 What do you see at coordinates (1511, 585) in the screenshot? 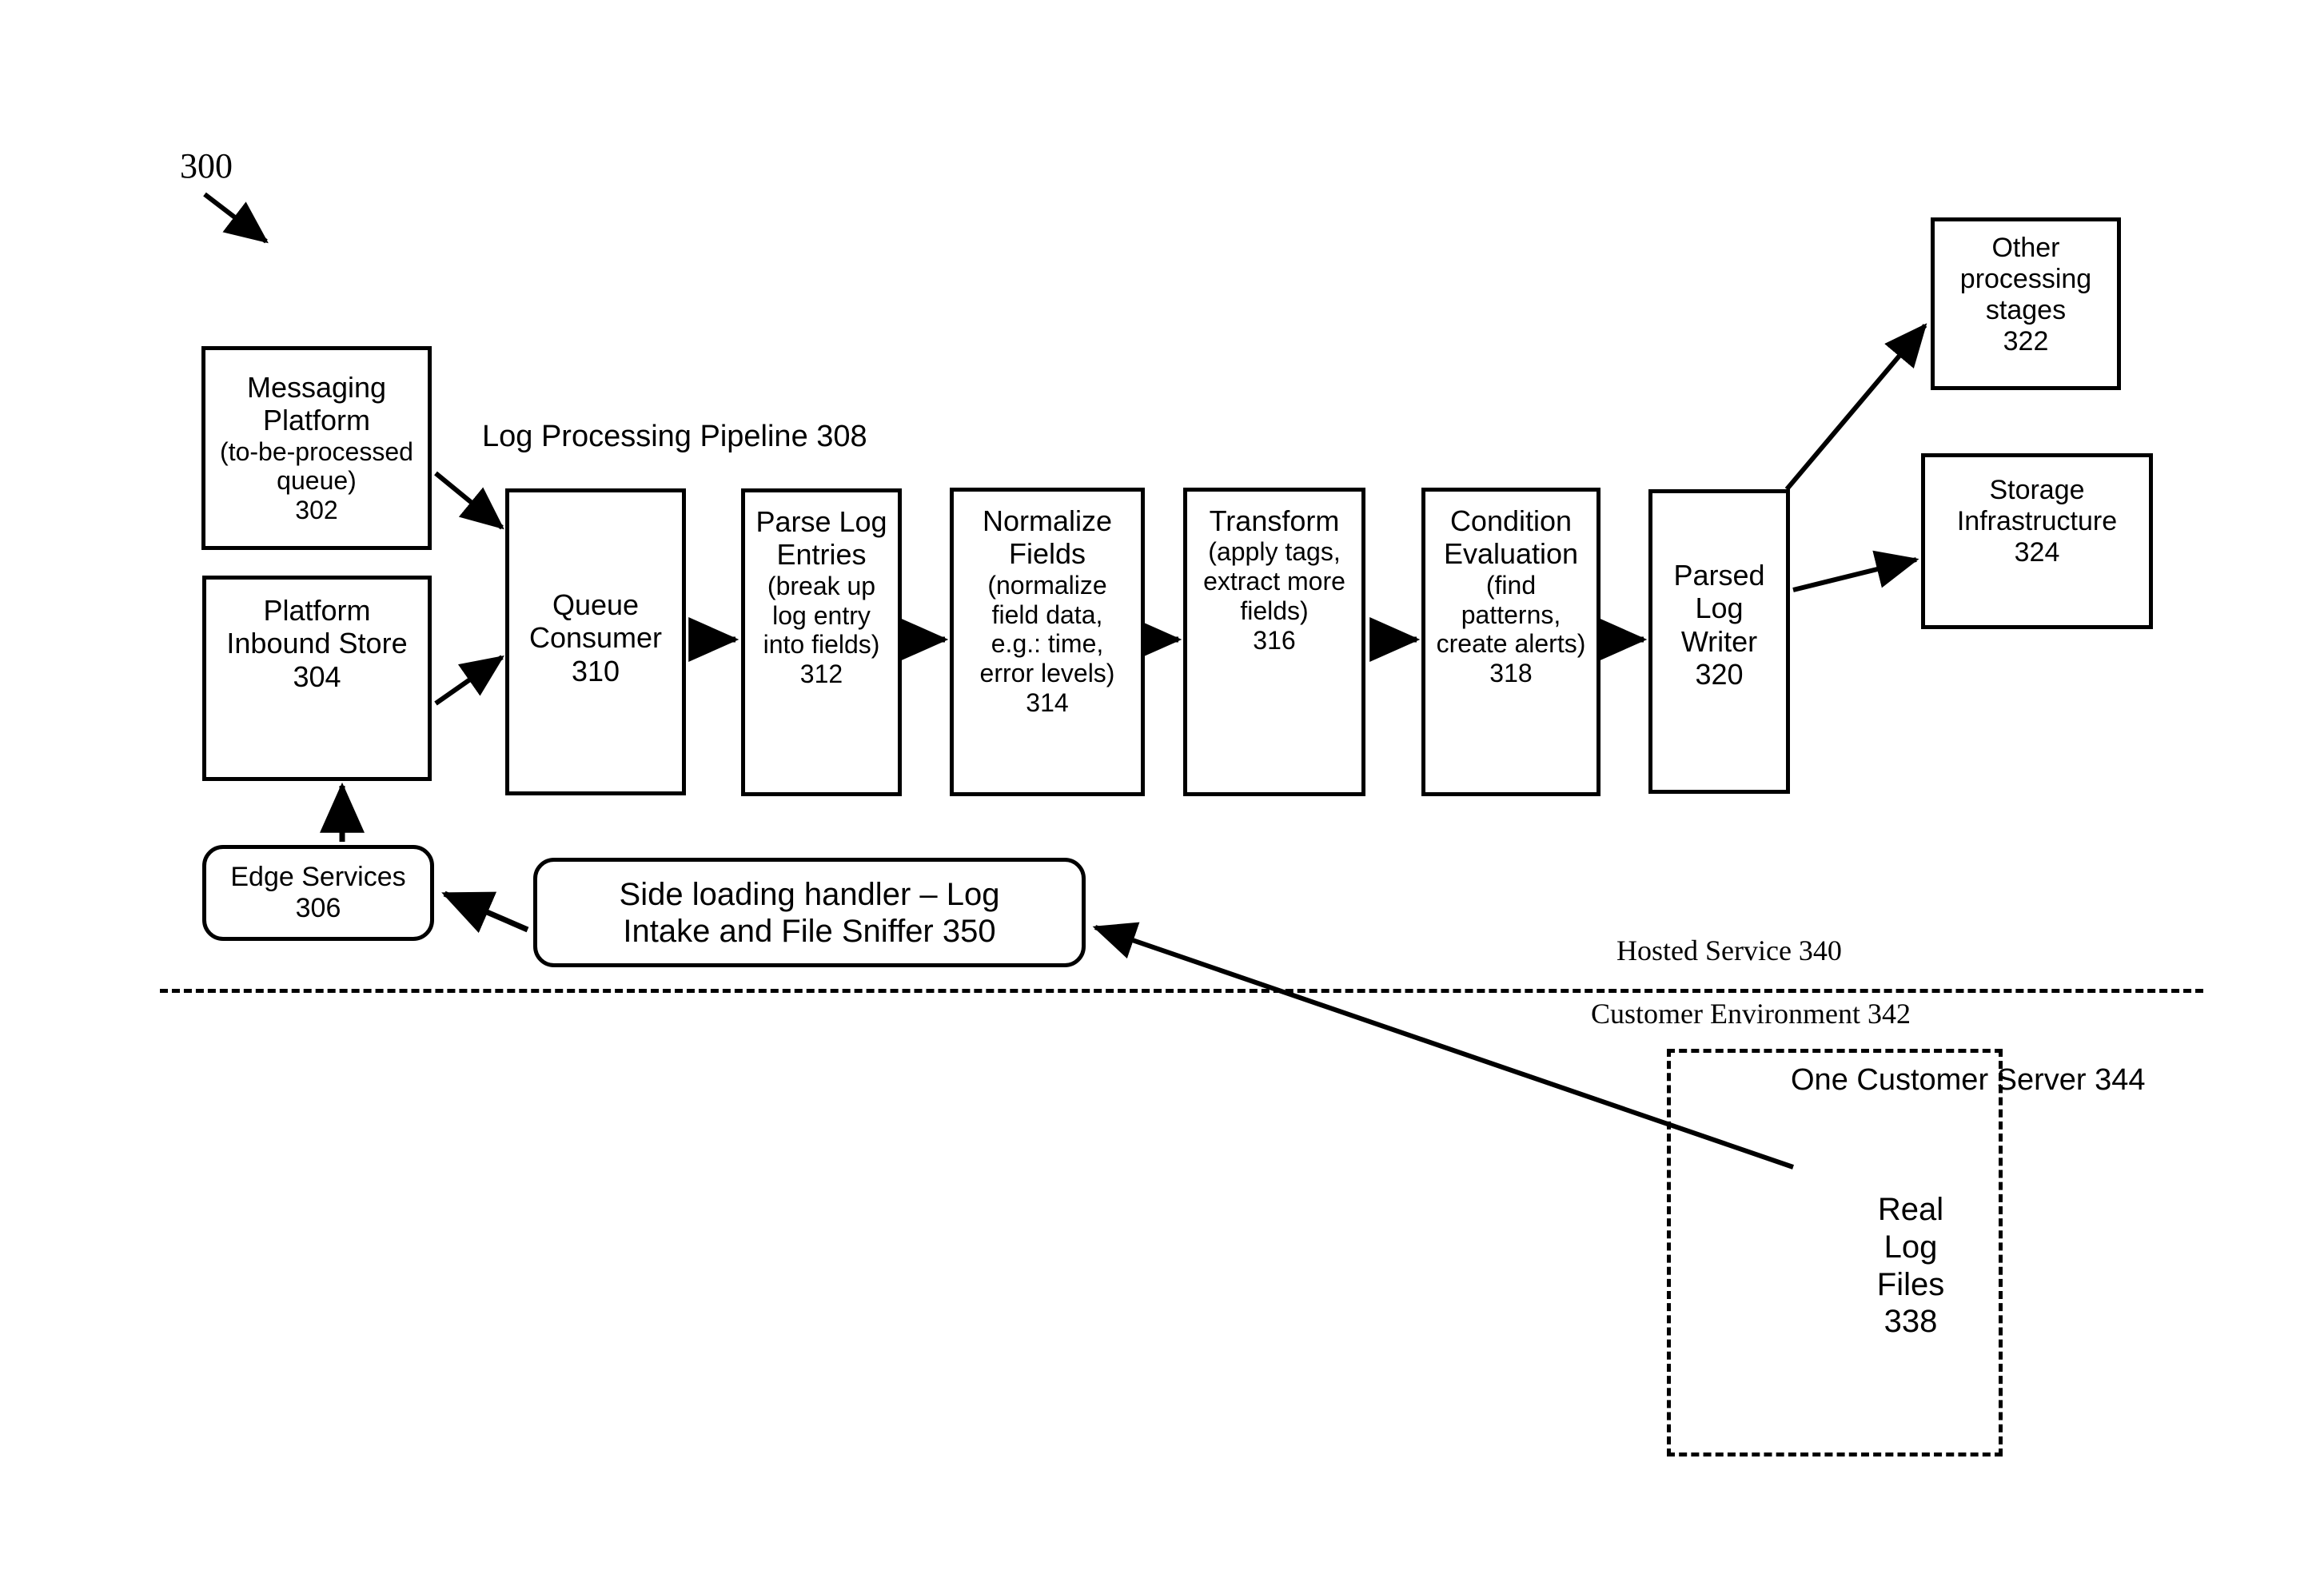
I see `condition-evaluation-line-3: (find` at bounding box center [1511, 585].